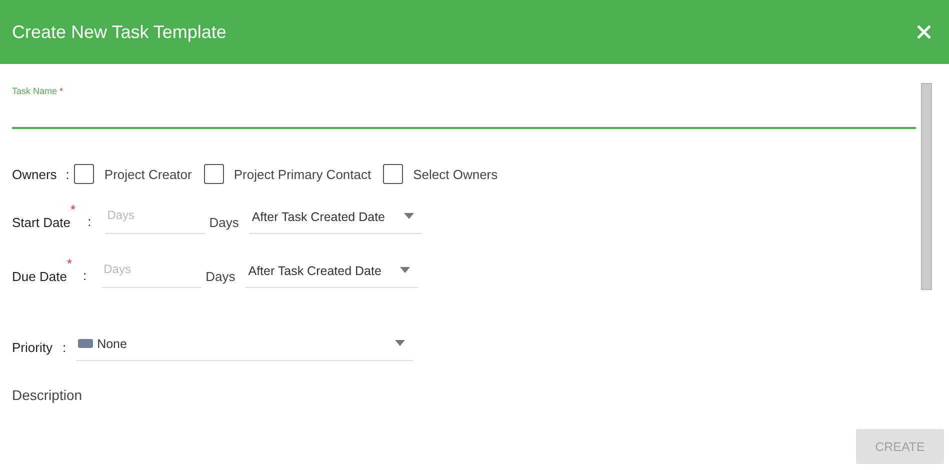 The height and width of the screenshot is (470, 949). Describe the element at coordinates (32, 348) in the screenshot. I see `field-label: Priority` at that location.